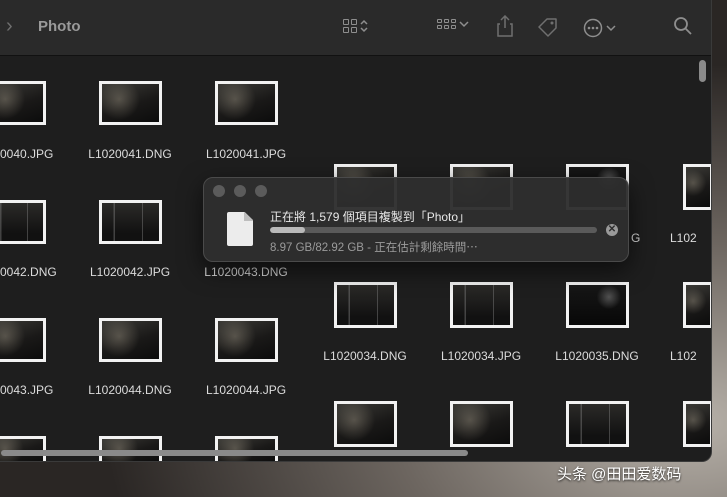 This screenshot has width=727, height=497. What do you see at coordinates (365, 356) in the screenshot?
I see `file-name: L1020034.DNG` at bounding box center [365, 356].